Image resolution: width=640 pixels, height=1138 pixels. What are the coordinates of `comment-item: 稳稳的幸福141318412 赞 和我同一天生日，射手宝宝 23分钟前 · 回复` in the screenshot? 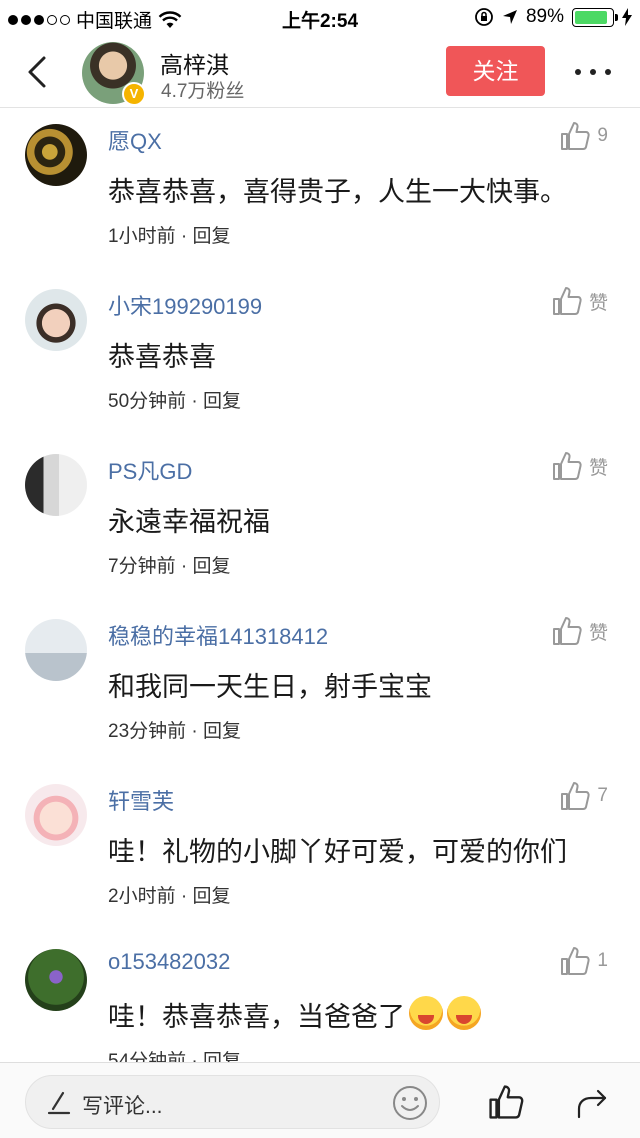 It's located at (320, 687).